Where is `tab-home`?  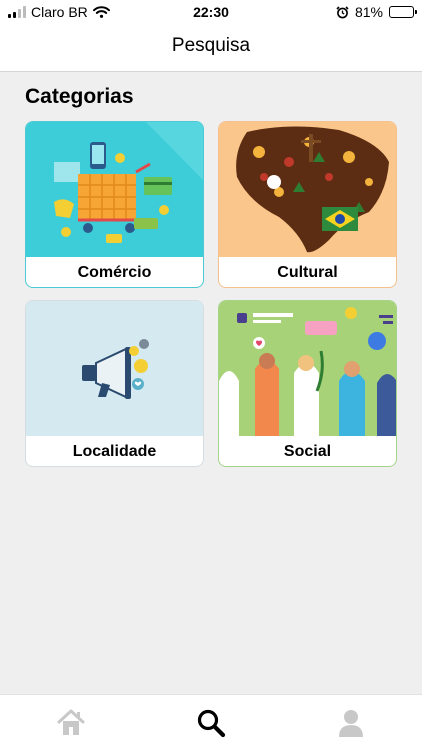 tab-home is located at coordinates (71, 723).